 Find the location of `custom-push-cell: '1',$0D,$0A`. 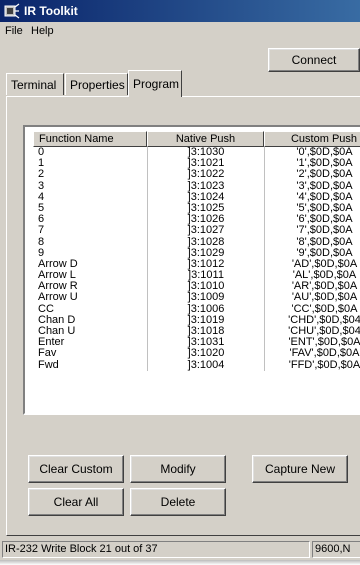

custom-push-cell: '1',$0D,$0A is located at coordinates (312, 164).